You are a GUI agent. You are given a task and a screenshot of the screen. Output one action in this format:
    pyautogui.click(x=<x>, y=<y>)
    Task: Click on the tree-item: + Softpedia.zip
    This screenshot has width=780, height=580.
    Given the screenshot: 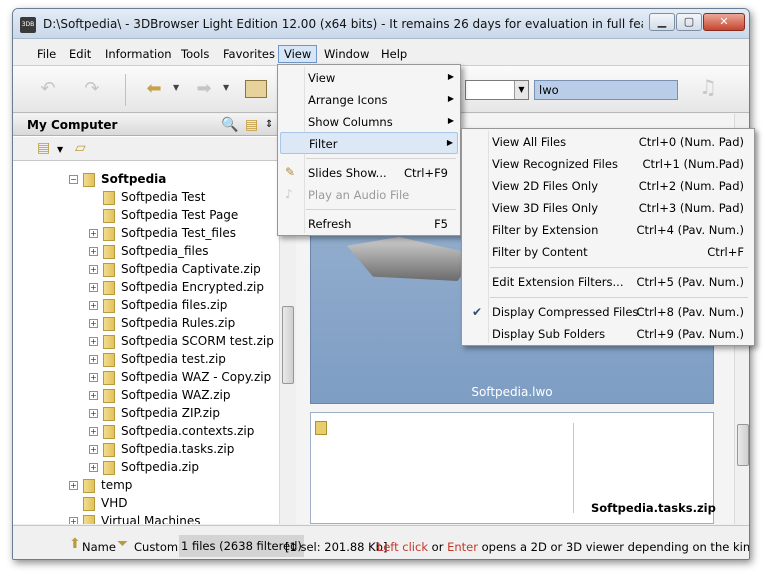 What is the action you would take?
    pyautogui.click(x=146, y=468)
    